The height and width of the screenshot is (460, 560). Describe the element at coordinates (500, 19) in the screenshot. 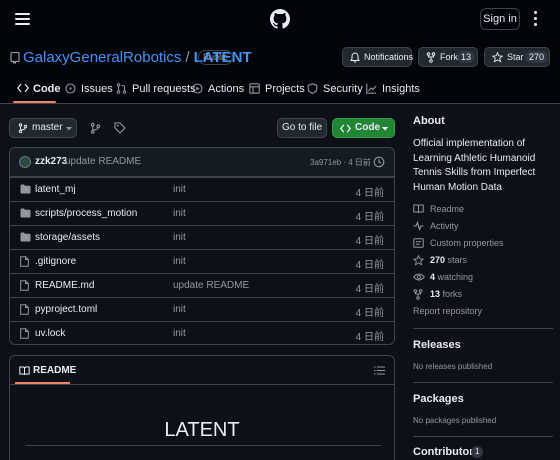

I see `sign-in-button: Sign in` at that location.